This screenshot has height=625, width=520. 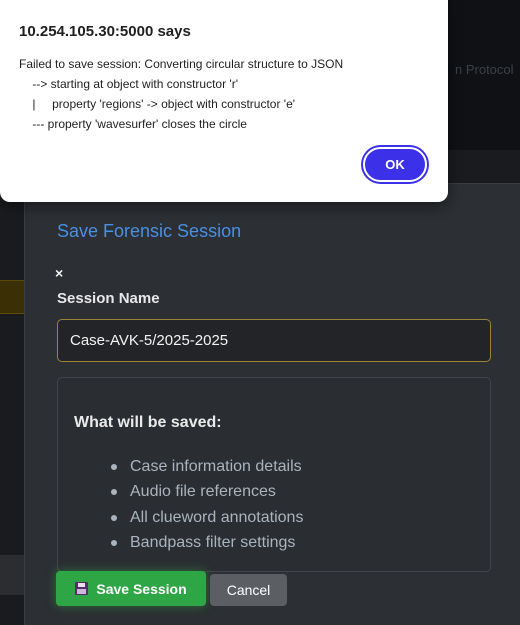 What do you see at coordinates (248, 590) in the screenshot?
I see `cancel-button: Cancel` at bounding box center [248, 590].